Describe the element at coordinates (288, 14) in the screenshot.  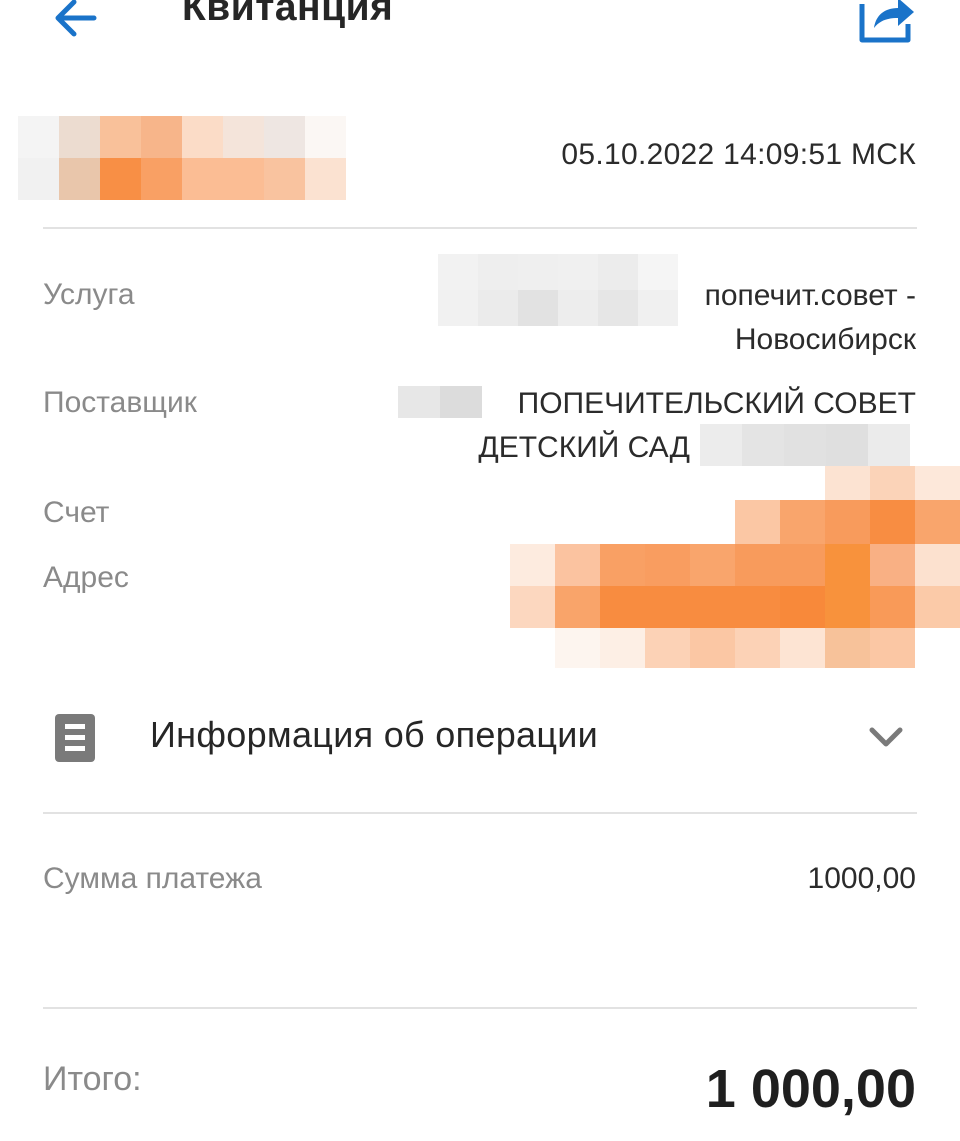
I see `page-title: Квитанция` at that location.